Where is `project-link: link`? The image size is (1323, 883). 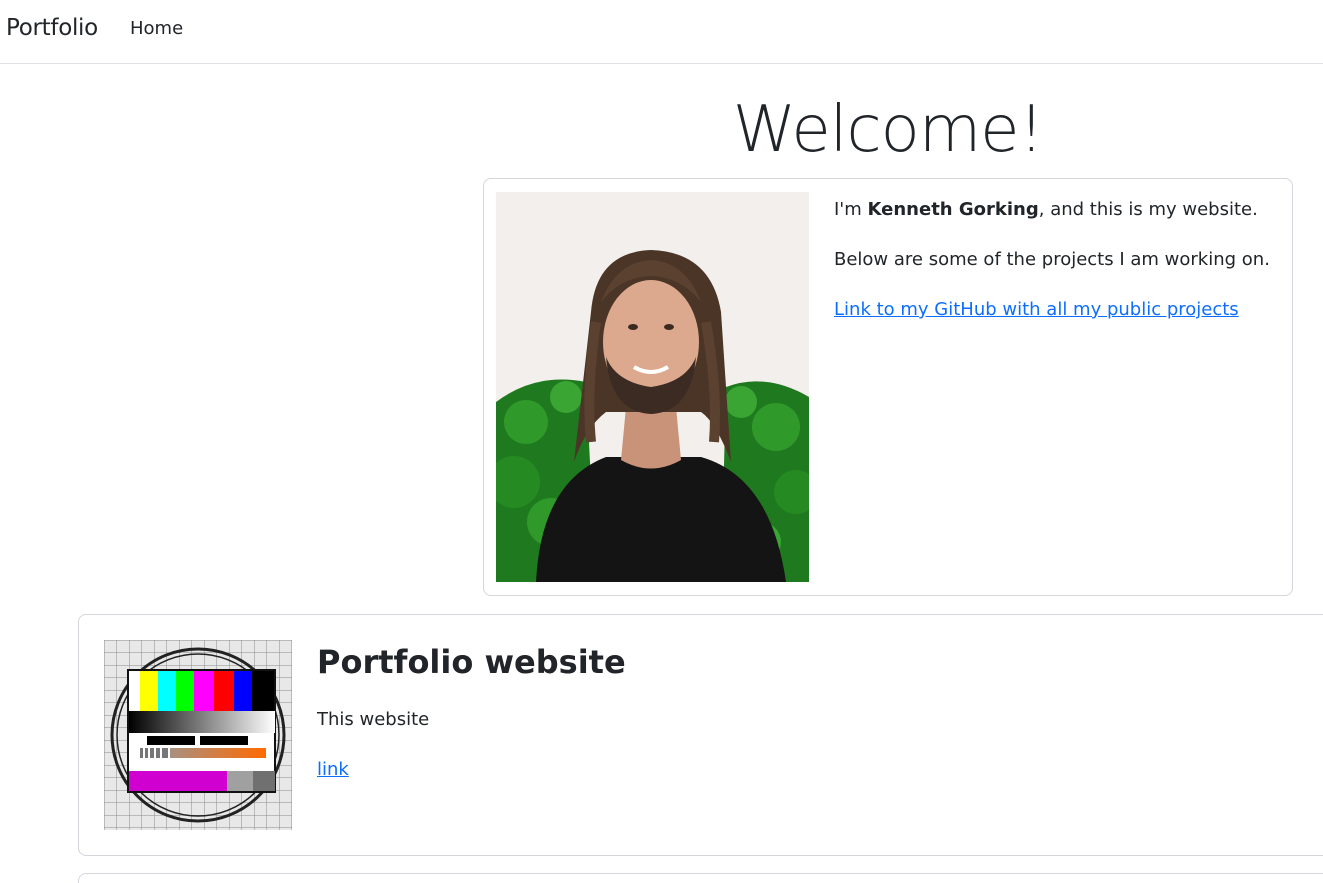 project-link: link is located at coordinates (333, 769).